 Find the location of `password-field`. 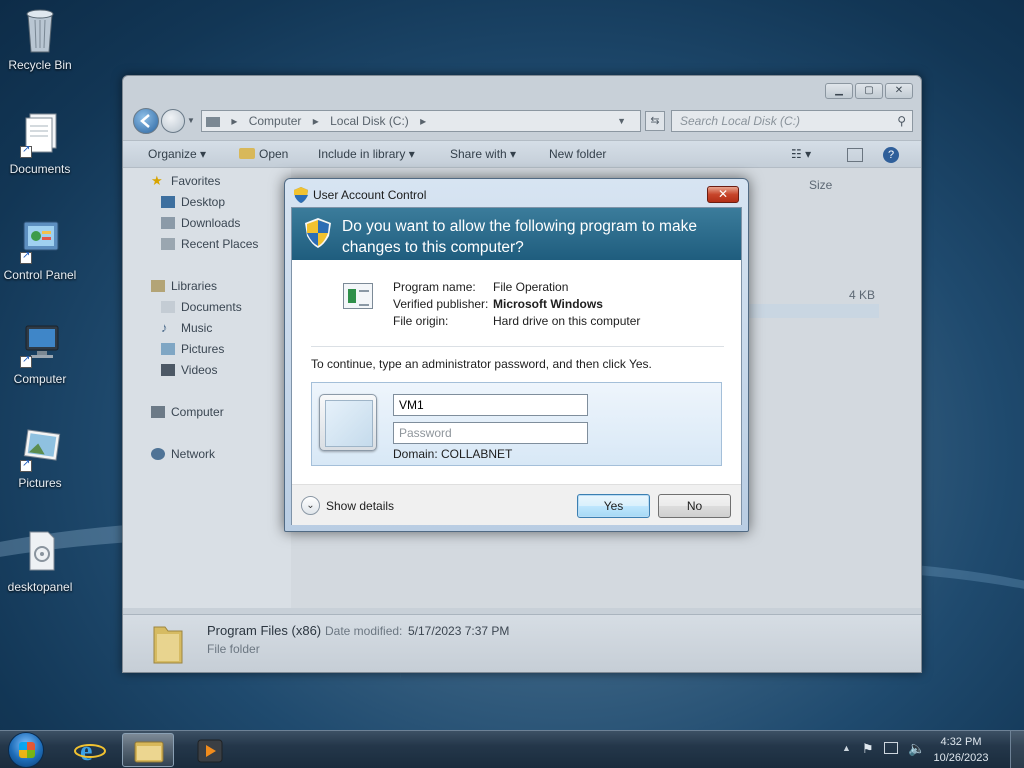

password-field is located at coordinates (490, 433).